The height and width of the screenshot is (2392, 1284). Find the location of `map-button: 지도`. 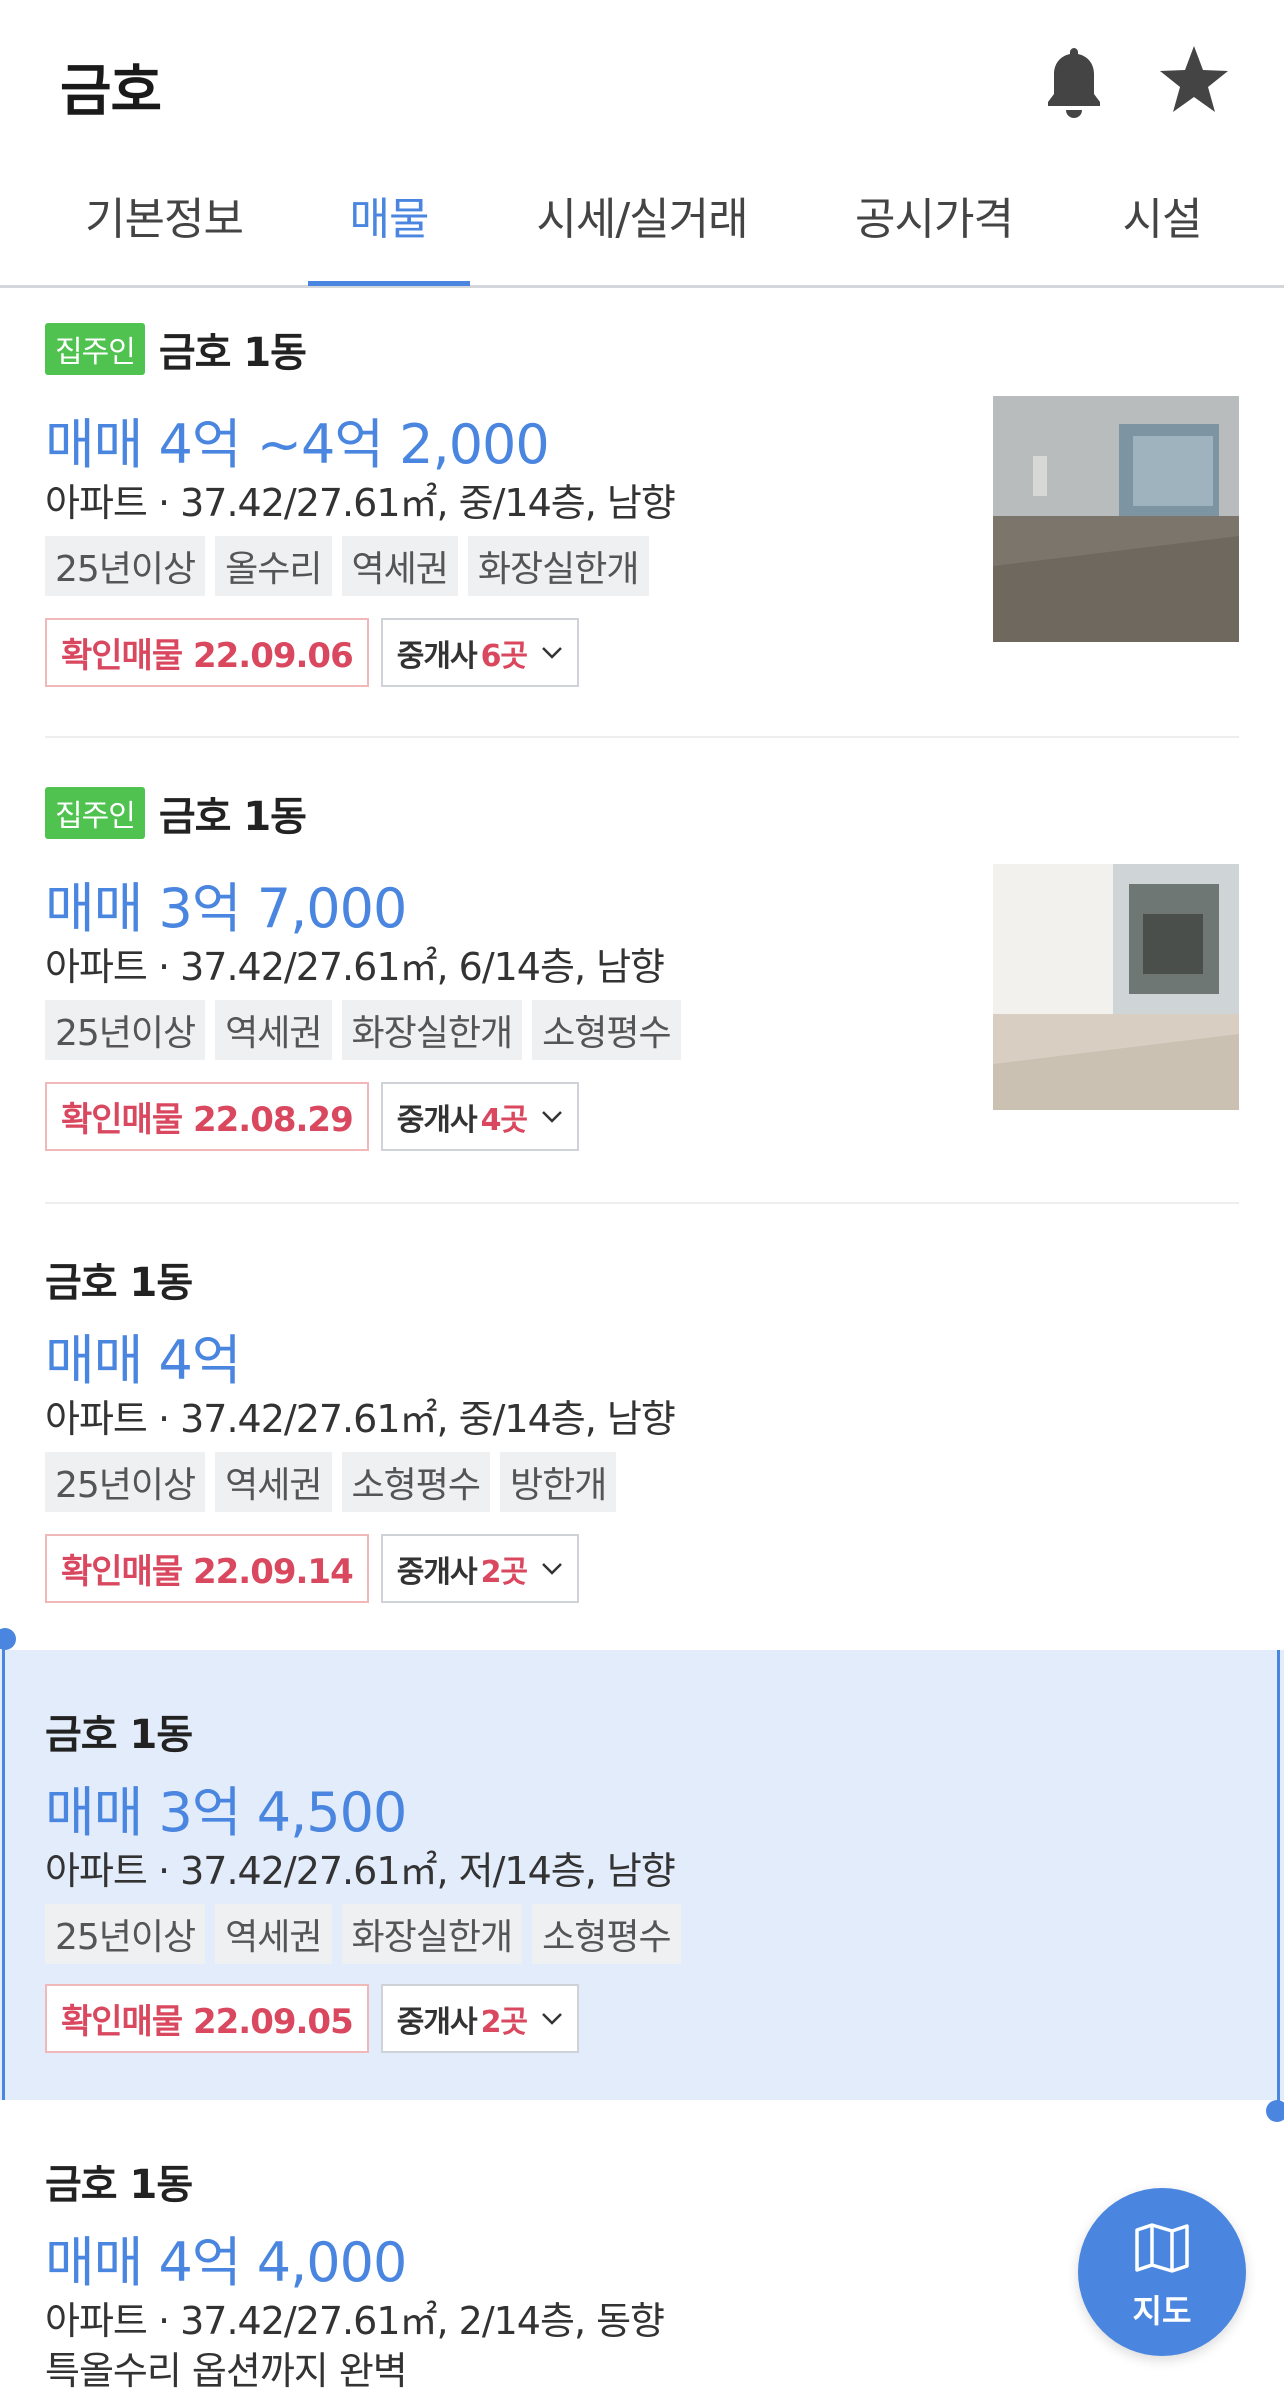

map-button: 지도 is located at coordinates (1162, 2272).